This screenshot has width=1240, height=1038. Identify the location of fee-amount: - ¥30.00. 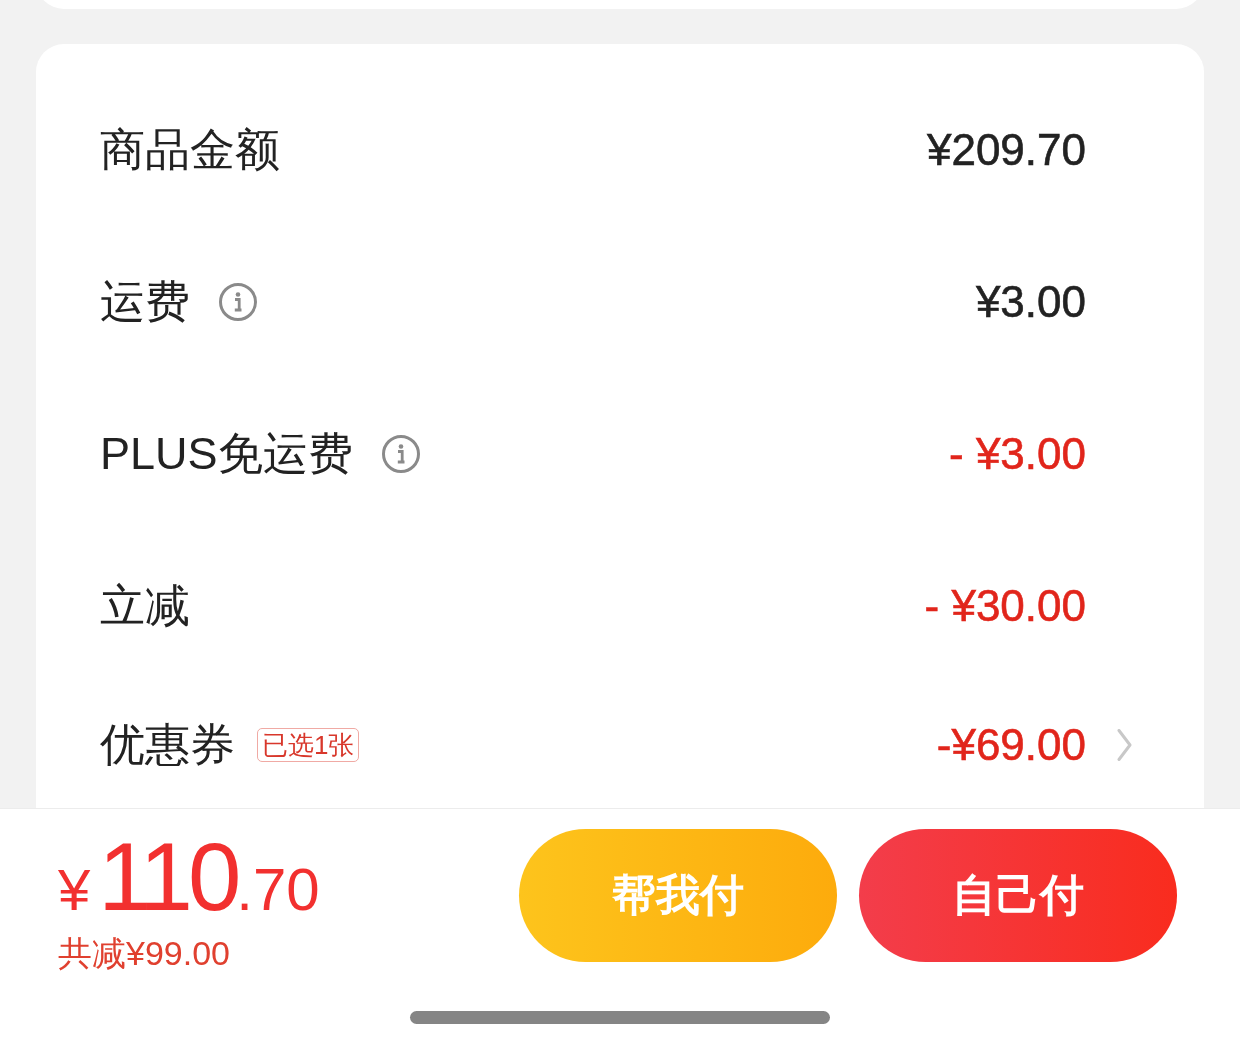
(1005, 606).